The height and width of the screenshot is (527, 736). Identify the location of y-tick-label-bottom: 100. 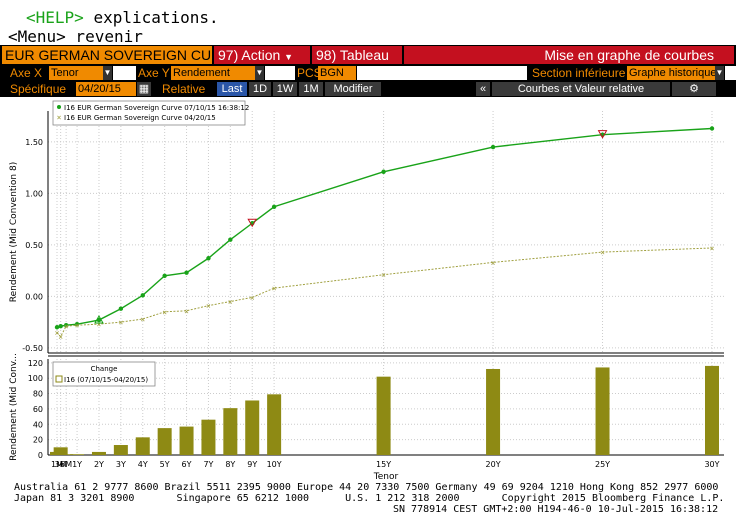
(35, 378).